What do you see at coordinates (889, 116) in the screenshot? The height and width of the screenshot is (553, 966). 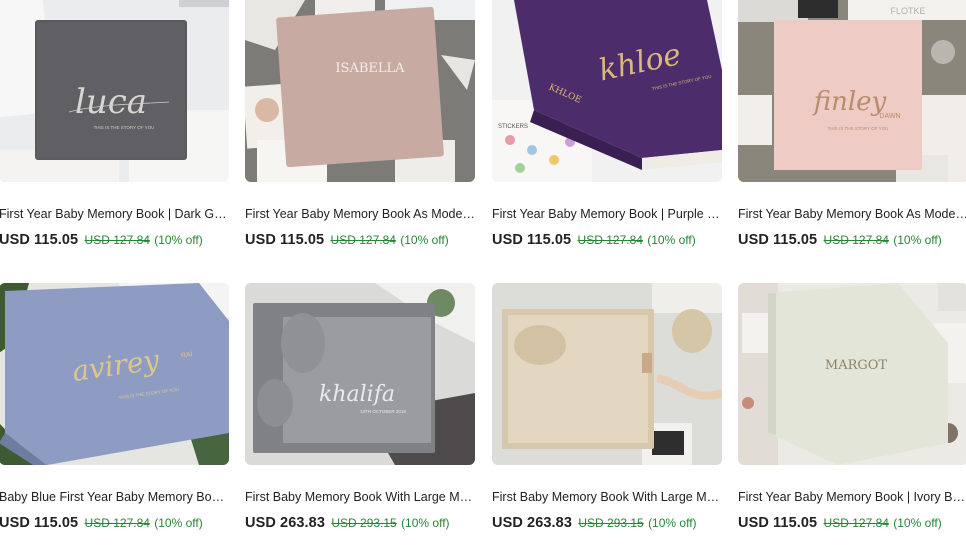 I see `cover-extra: DAWN` at bounding box center [889, 116].